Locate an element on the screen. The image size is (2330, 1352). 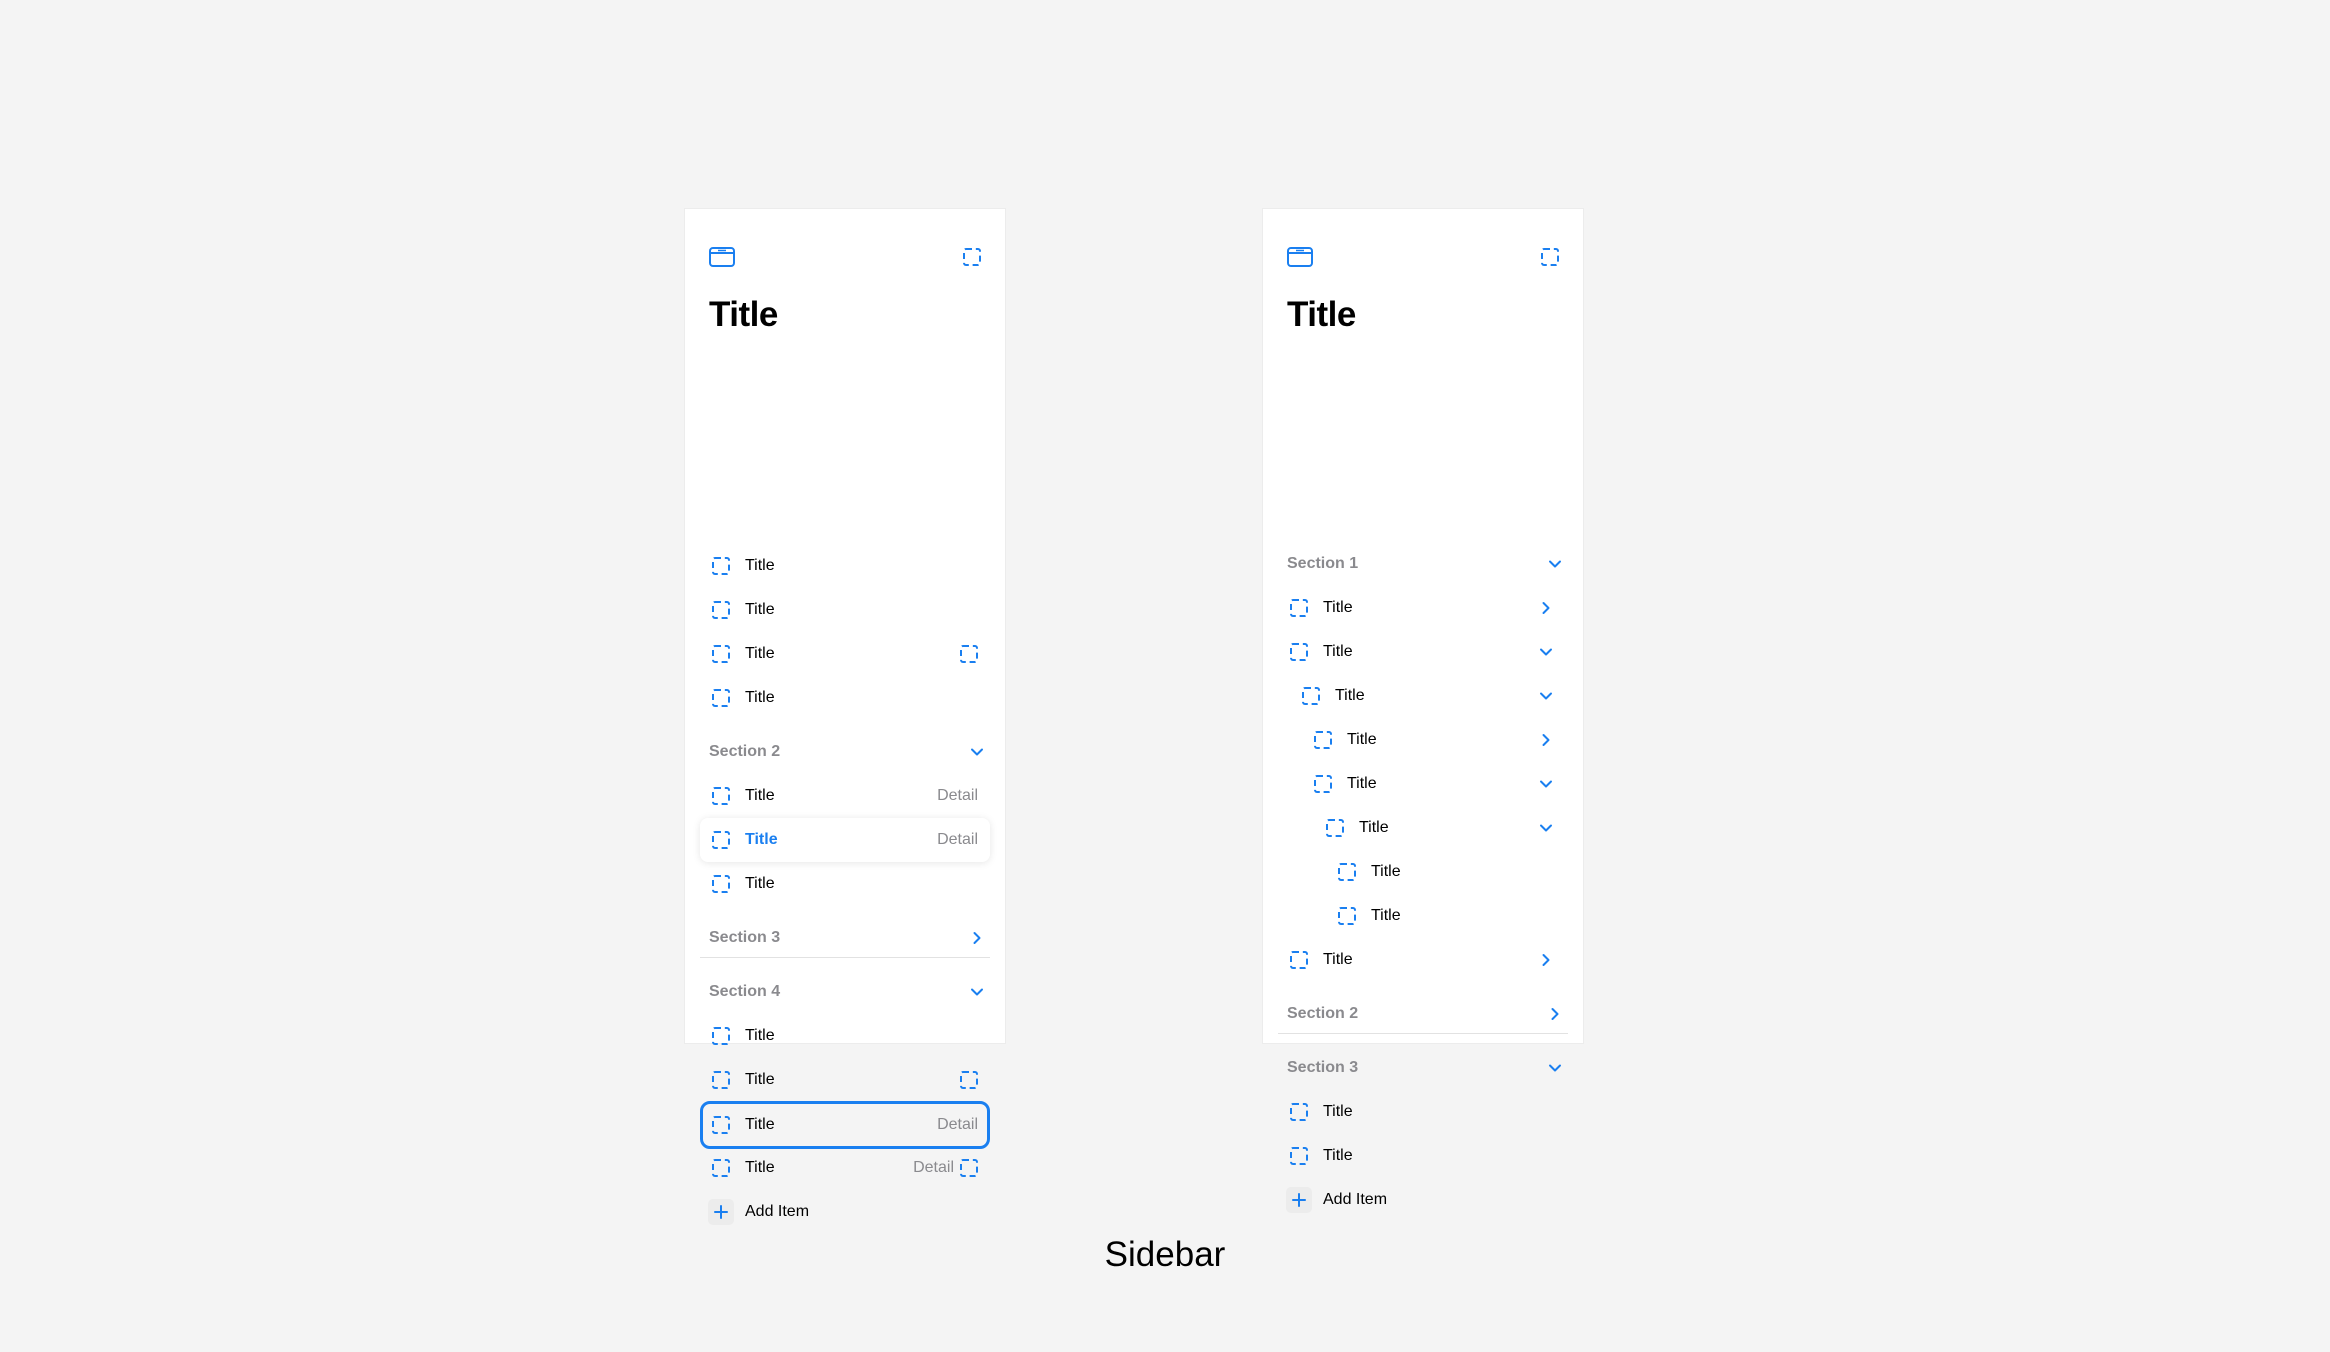
section-label: Section 2 is located at coordinates (745, 751).